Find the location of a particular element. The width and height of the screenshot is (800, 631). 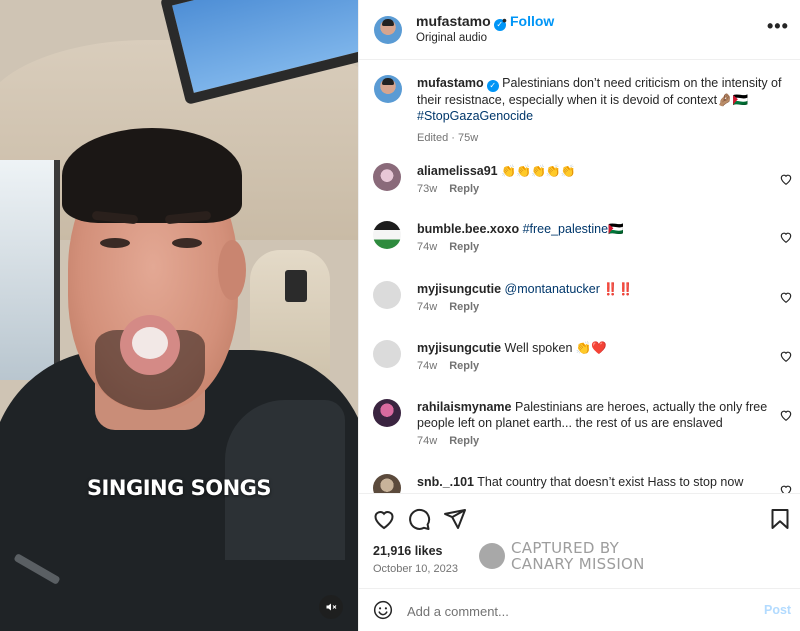

comment-username: aliamelissa91 is located at coordinates (457, 171).